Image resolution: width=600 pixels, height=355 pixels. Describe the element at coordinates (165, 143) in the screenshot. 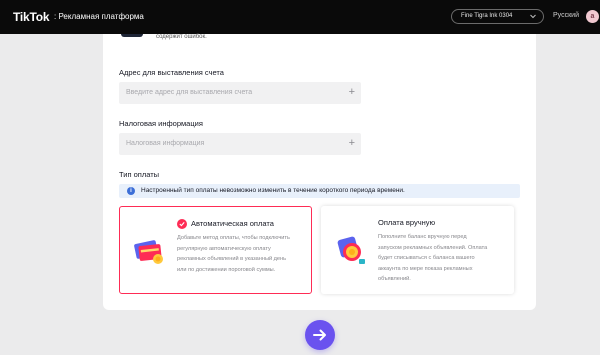

I see `tax-info-placeholder: Налоговая информация` at that location.